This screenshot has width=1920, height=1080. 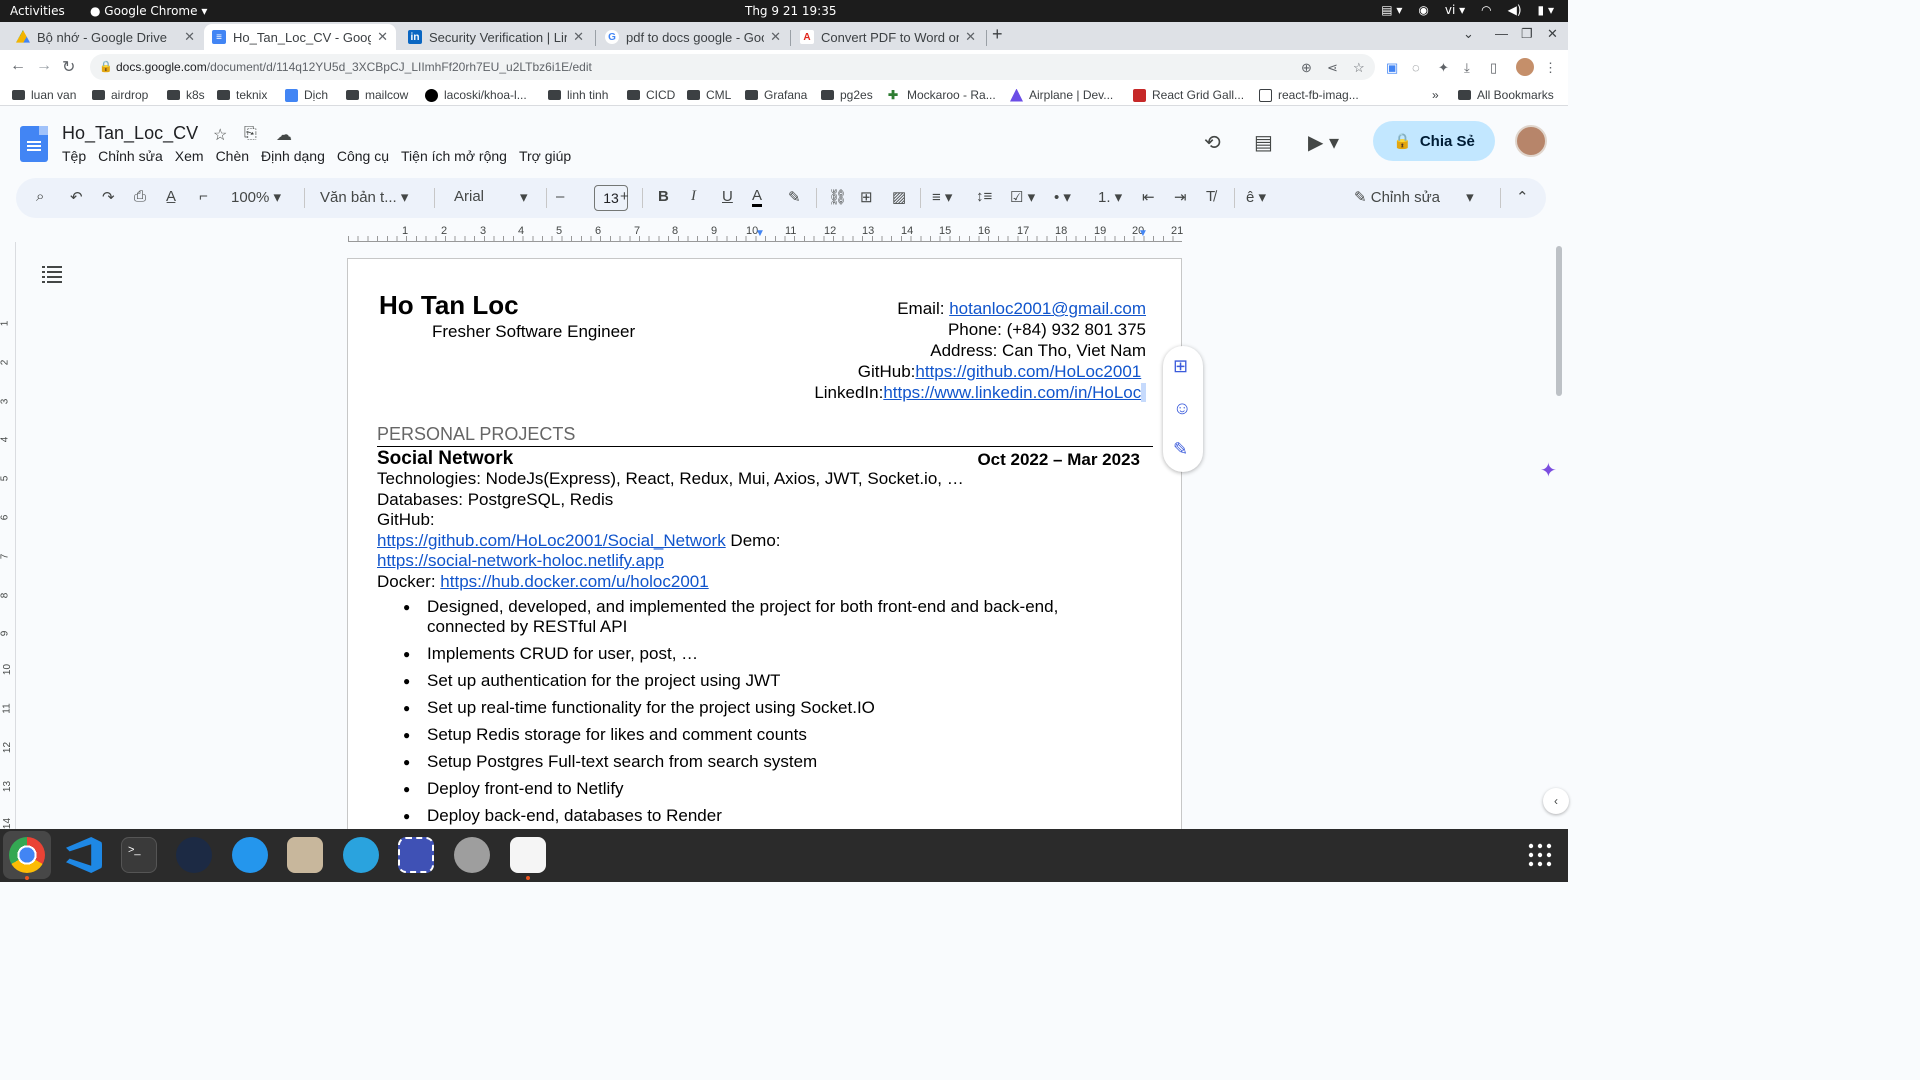 What do you see at coordinates (1263, 142) in the screenshot?
I see `comments-icon: ▤` at bounding box center [1263, 142].